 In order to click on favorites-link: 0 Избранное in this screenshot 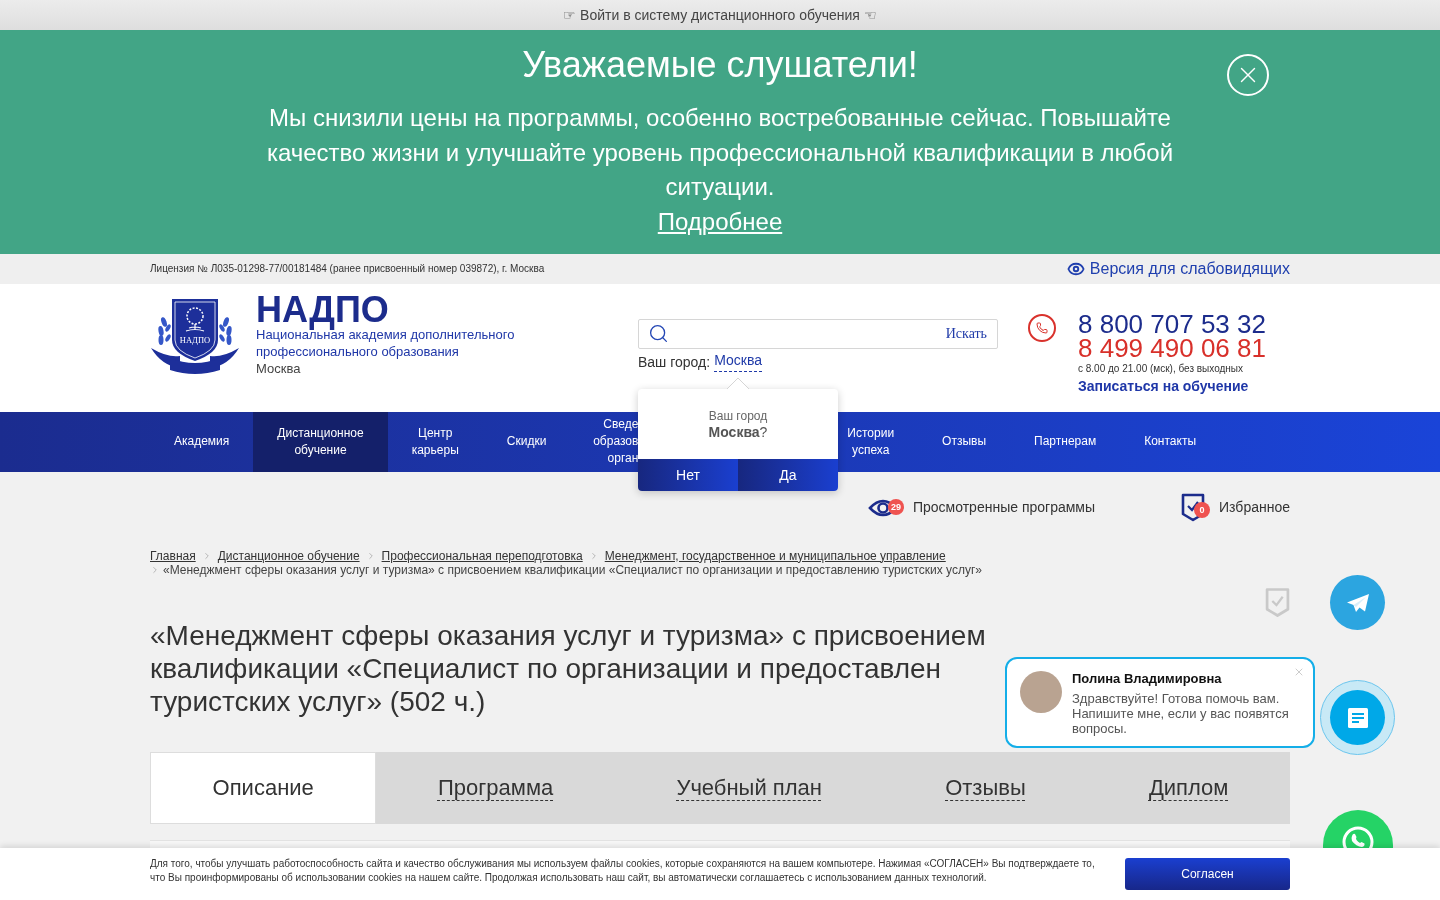, I will do `click(1235, 507)`.